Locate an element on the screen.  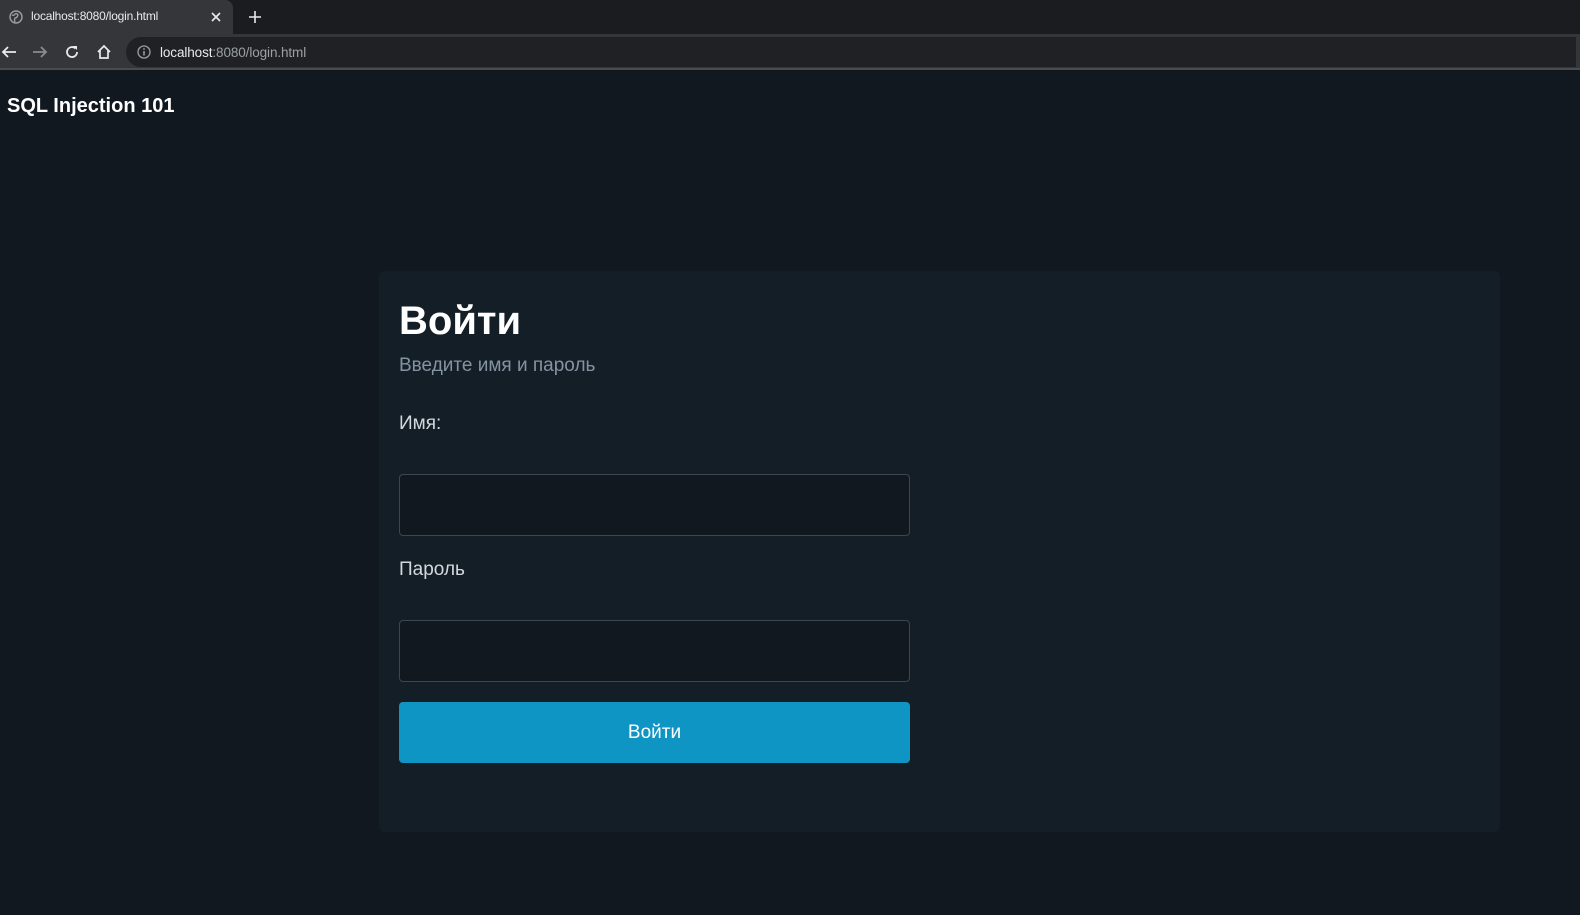
browser-tab: localhost:8080/login.html is located at coordinates (116, 17).